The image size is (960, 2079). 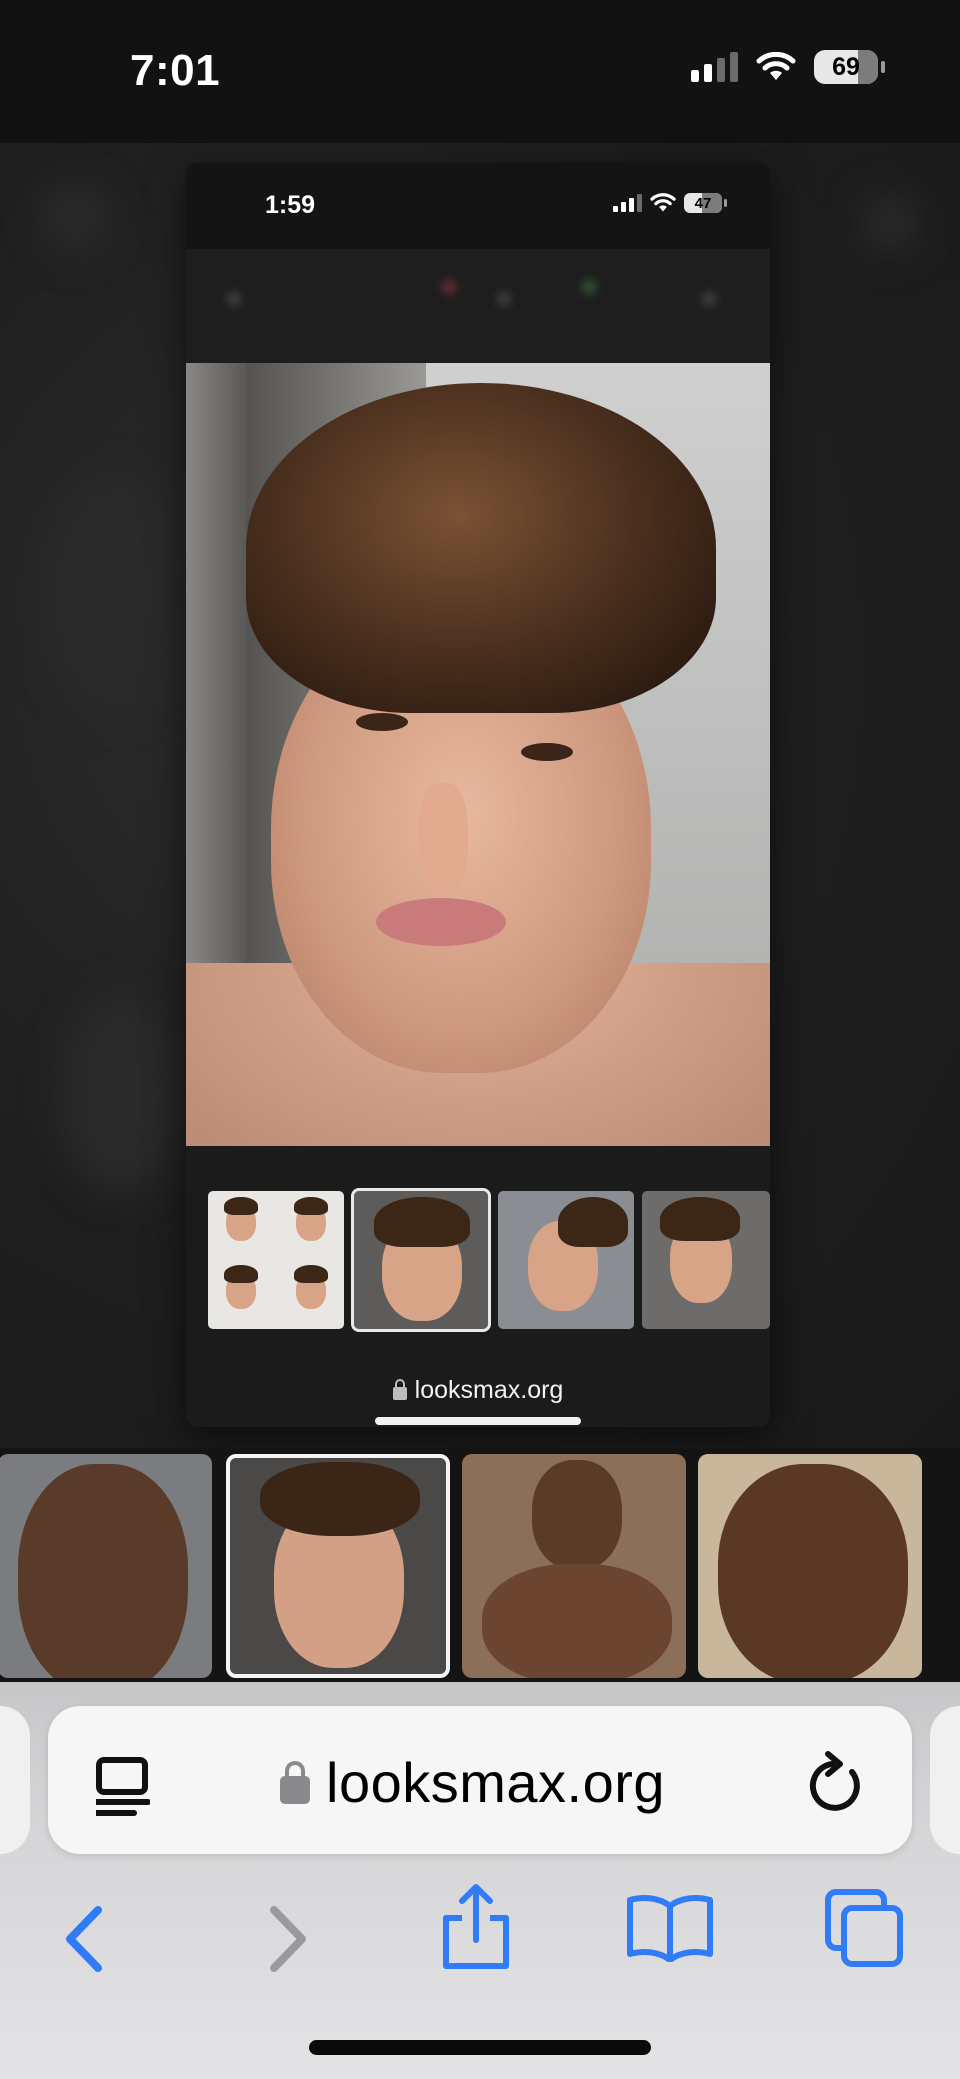 What do you see at coordinates (478, 306) in the screenshot?
I see `card-blurred-nav` at bounding box center [478, 306].